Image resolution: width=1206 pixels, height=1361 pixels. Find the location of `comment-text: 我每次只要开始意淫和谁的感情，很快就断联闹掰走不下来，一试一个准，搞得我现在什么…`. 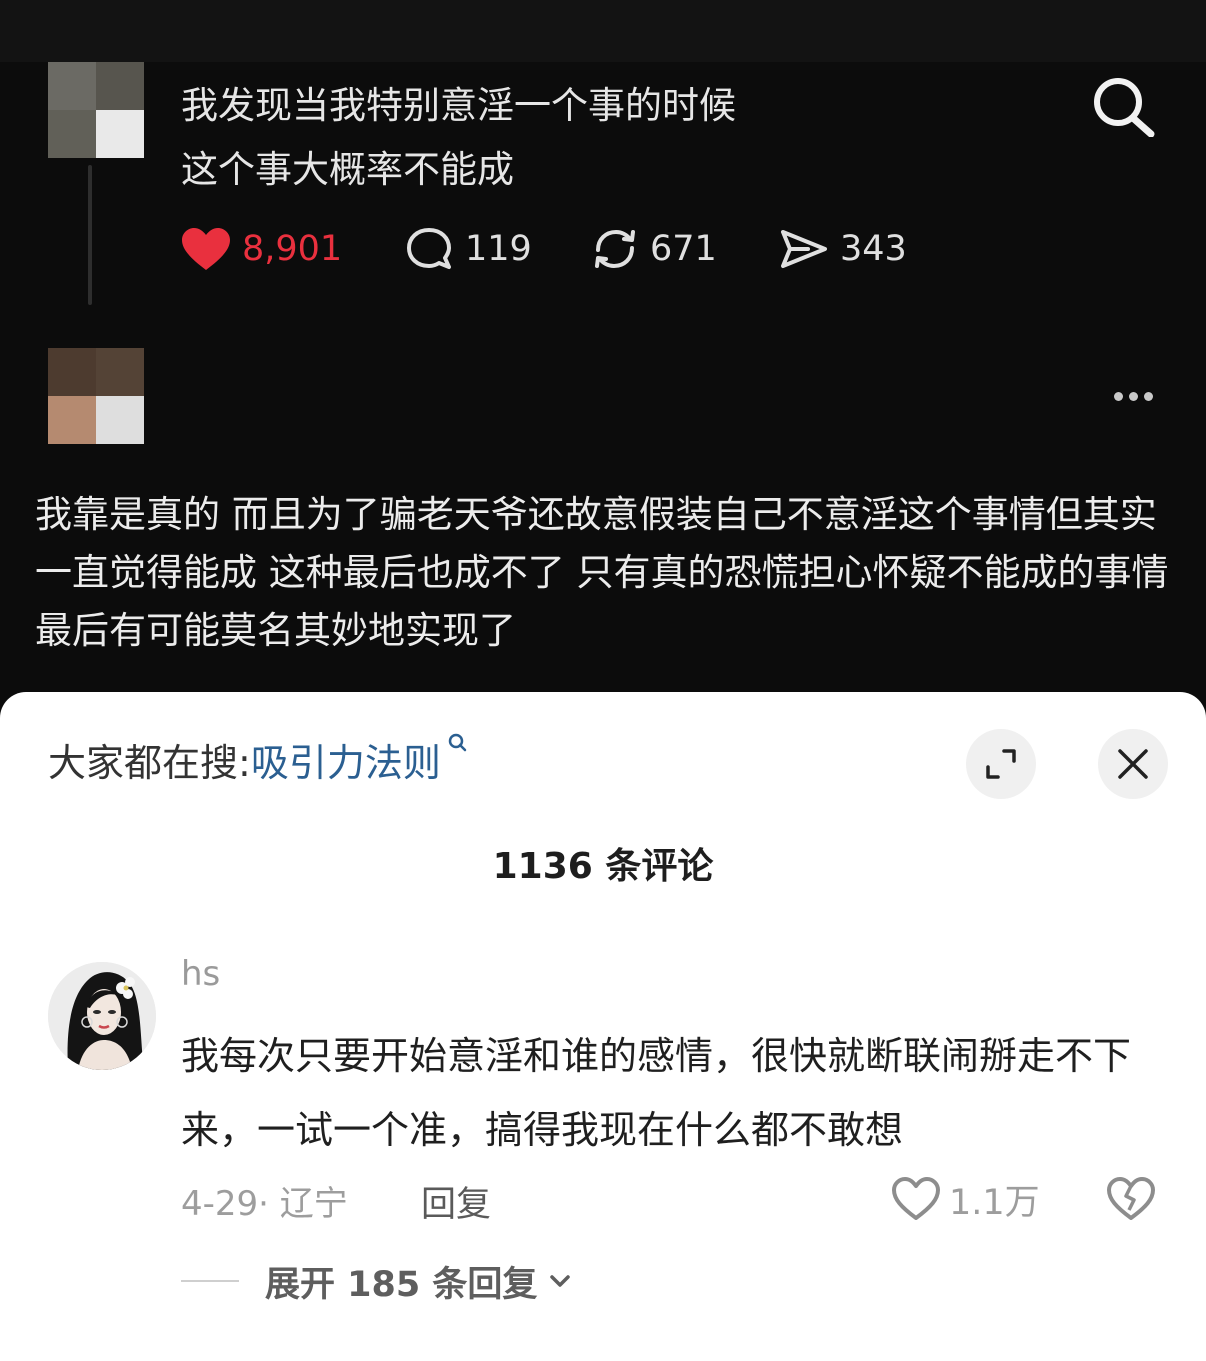

comment-text: 我每次只要开始意淫和谁的感情，很快就断联闹掰走不下来，一试一个准，搞得我现在什么… is located at coordinates (656, 1093).